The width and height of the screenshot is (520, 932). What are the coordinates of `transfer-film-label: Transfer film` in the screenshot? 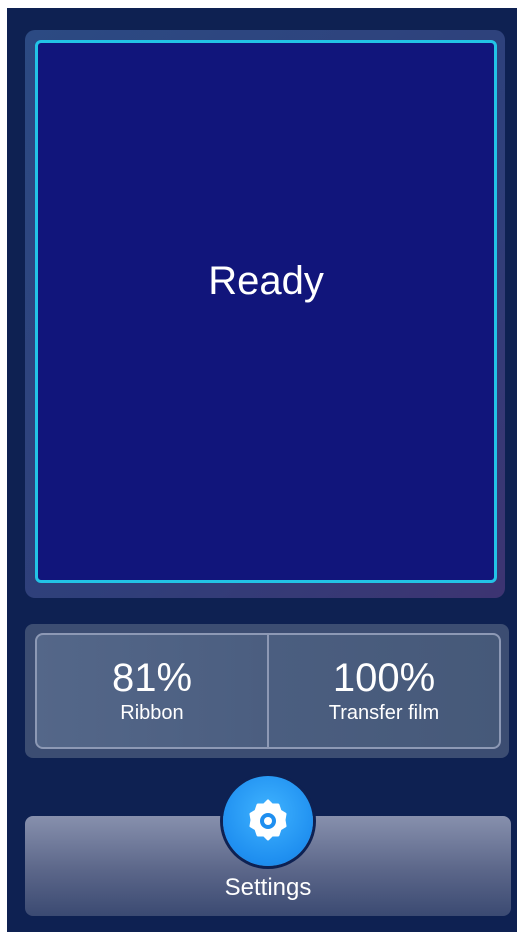 It's located at (384, 713).